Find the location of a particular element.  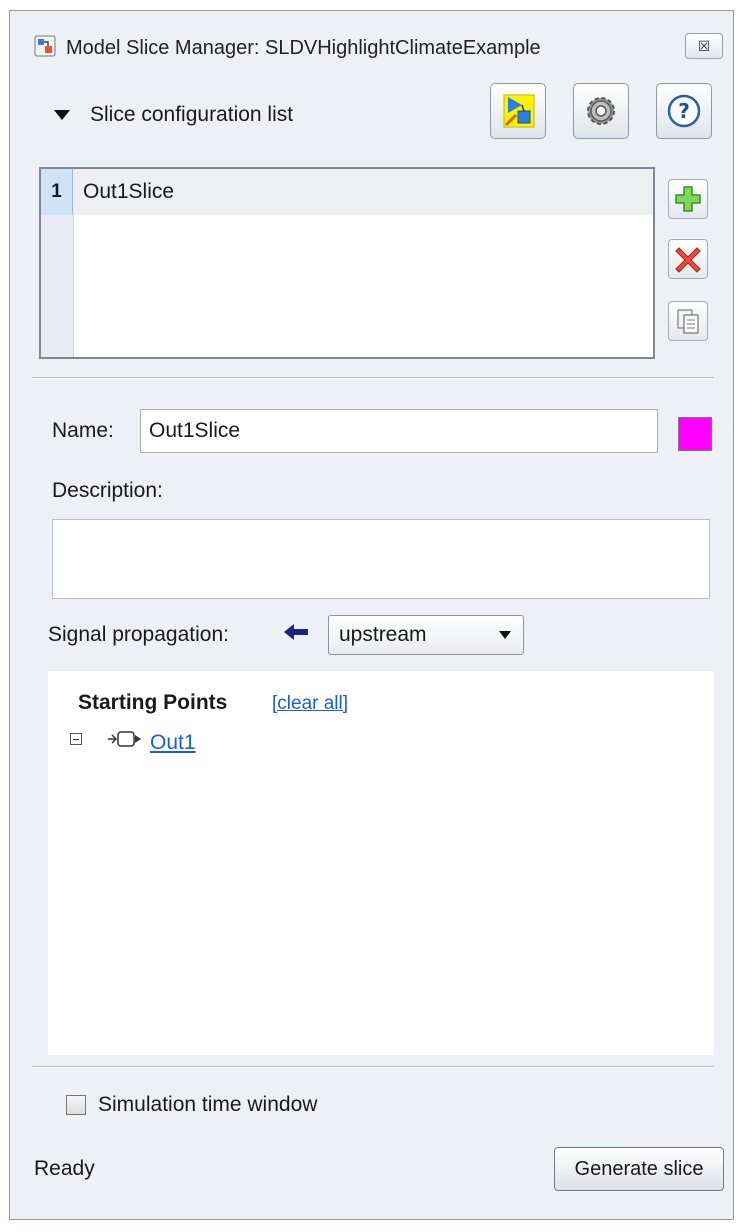

description-field is located at coordinates (381, 559).